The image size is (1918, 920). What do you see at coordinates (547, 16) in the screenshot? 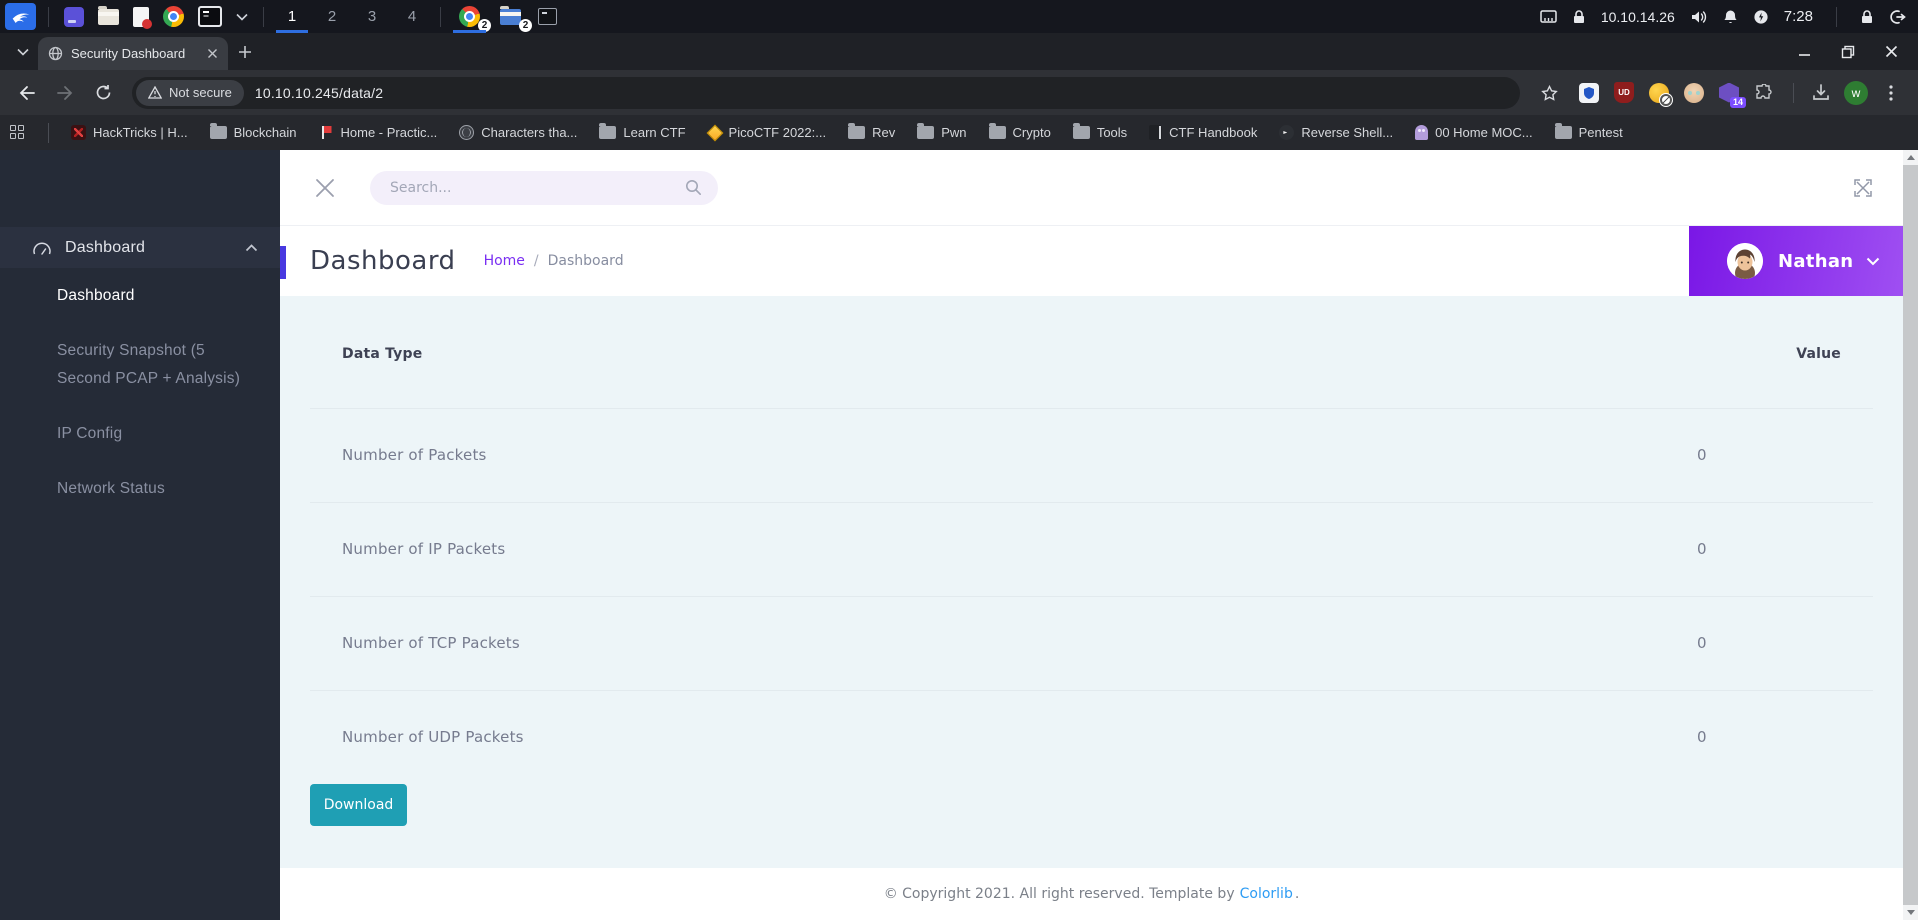
I see `terminal-window-button` at bounding box center [547, 16].